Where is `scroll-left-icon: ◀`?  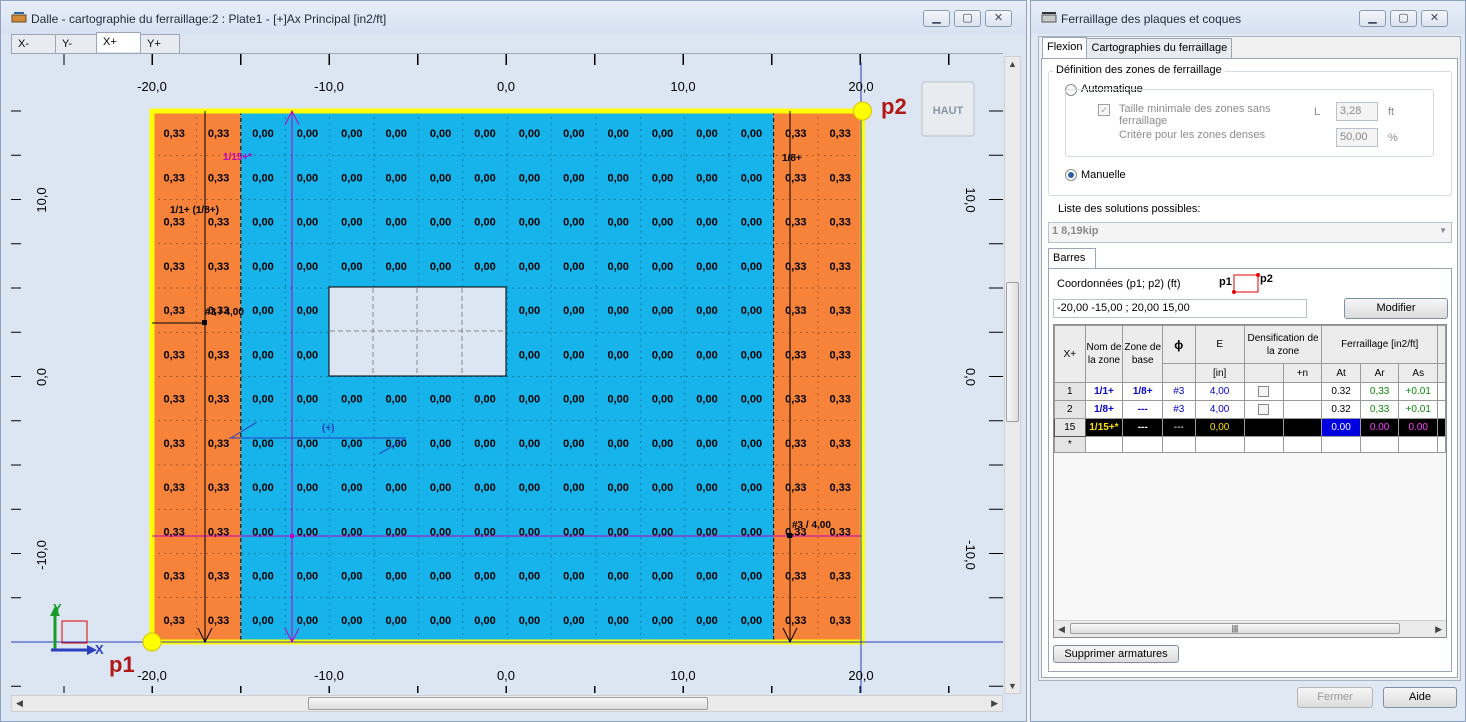 scroll-left-icon: ◀ is located at coordinates (19, 703).